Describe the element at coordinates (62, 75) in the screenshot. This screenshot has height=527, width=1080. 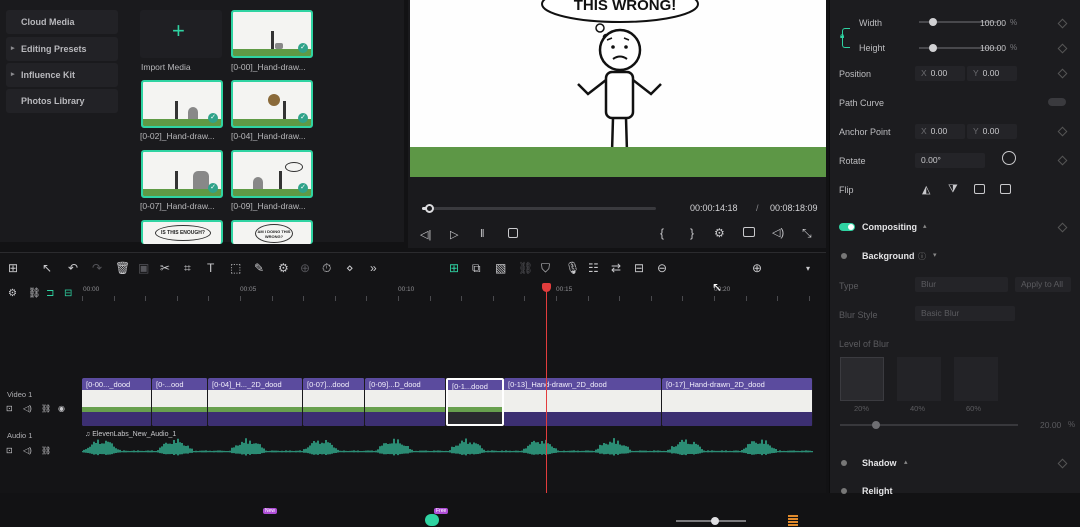
I see `nav-influence-kit: ▸ Influence Kit` at that location.